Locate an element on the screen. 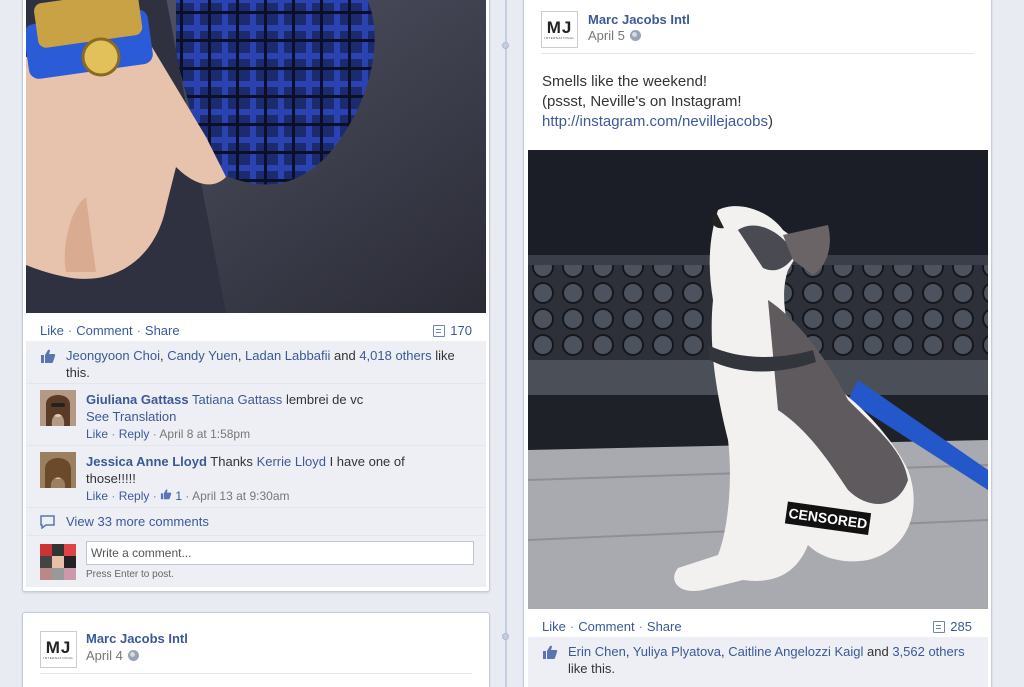  post-date: April 5 is located at coordinates (614, 35).